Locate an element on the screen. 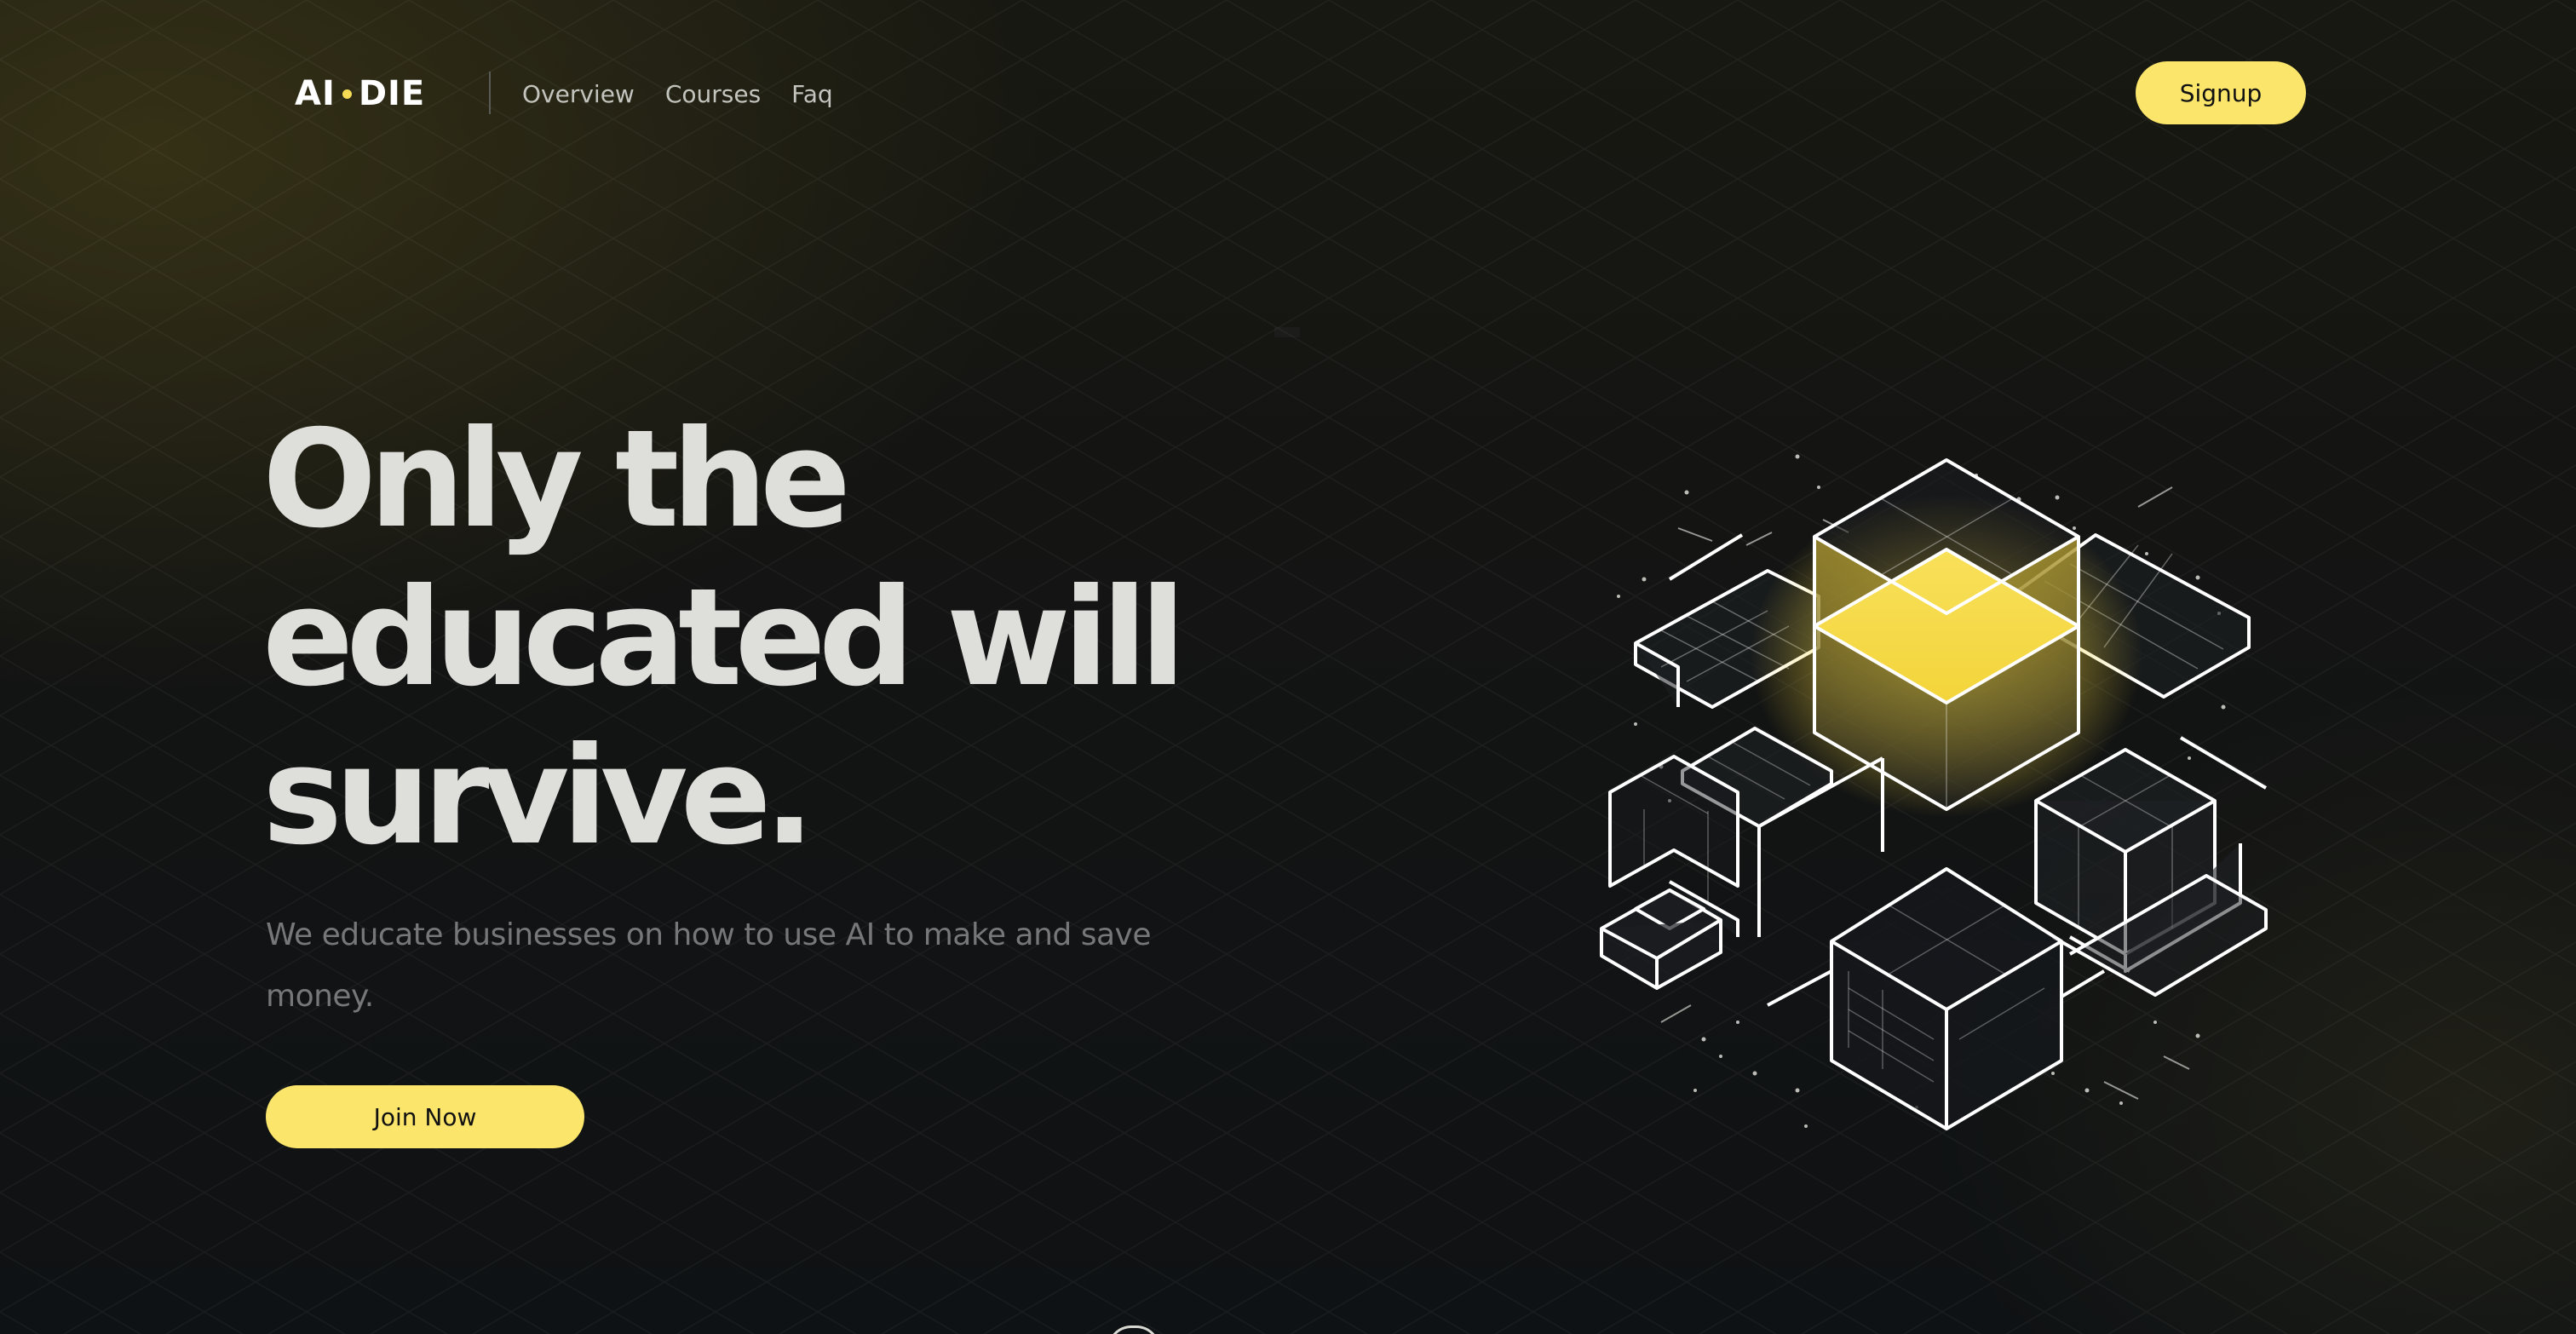  logo-dot-icon is located at coordinates (347, 94).